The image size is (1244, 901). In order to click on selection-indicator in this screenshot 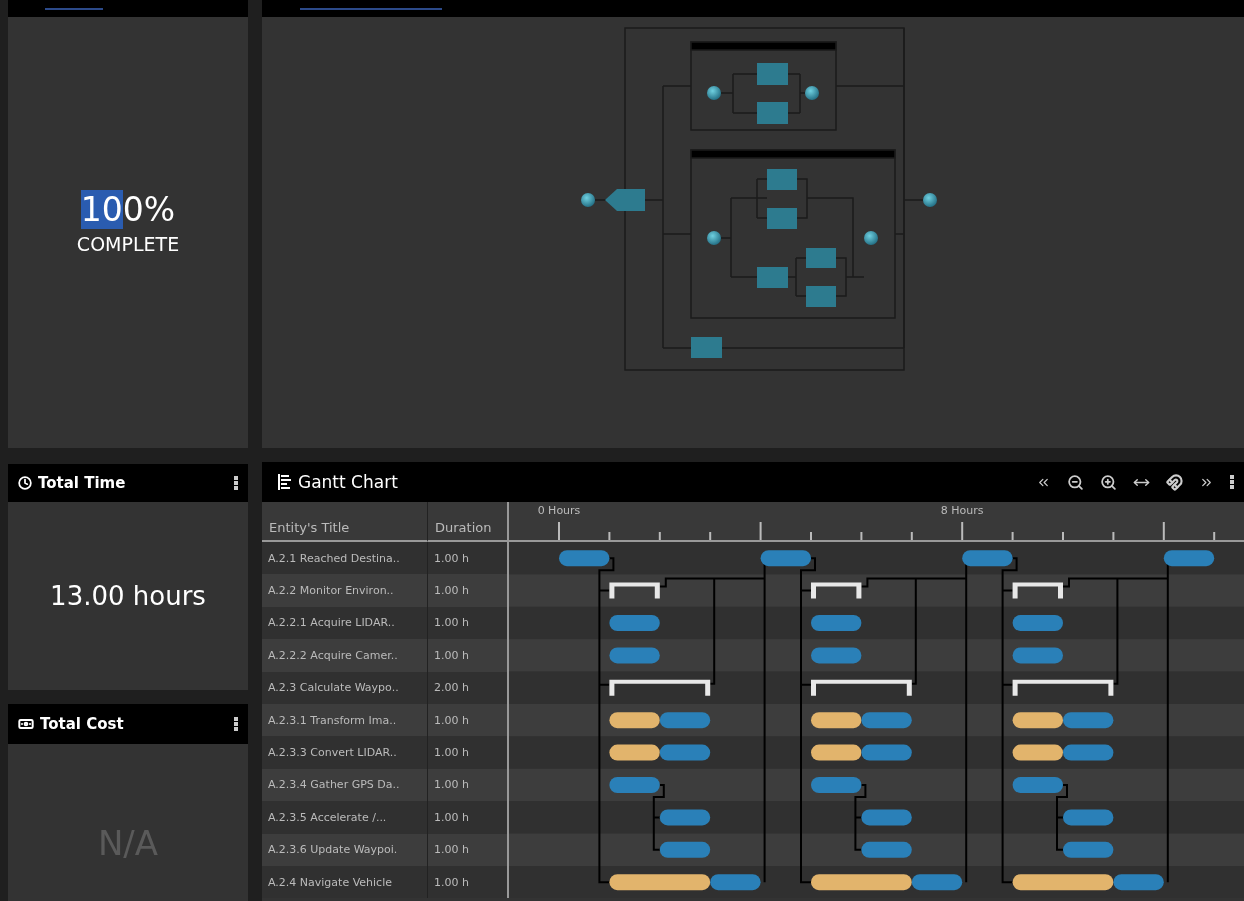, I will do `click(74, 9)`.